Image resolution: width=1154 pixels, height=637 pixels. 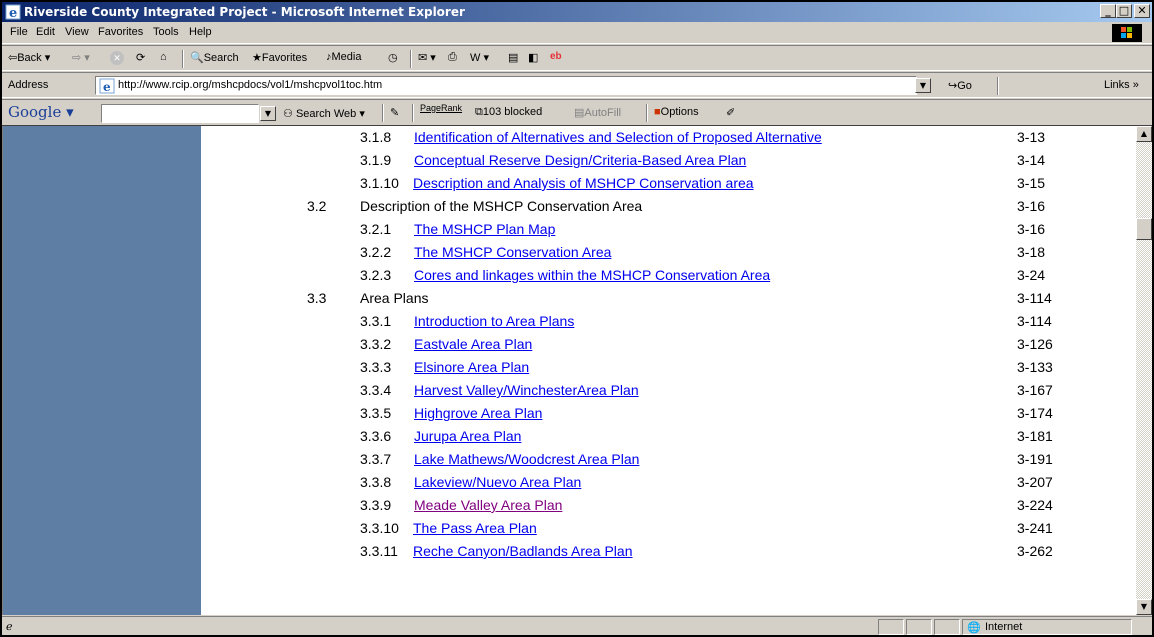 I want to click on toc-section-number: 3.3.3, so click(x=376, y=367).